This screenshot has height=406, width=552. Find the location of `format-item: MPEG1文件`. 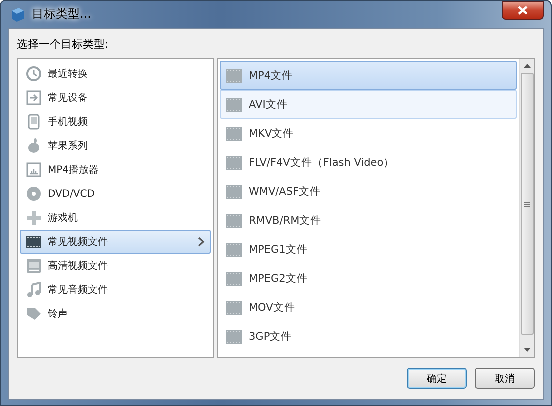

format-item: MPEG1文件 is located at coordinates (368, 249).